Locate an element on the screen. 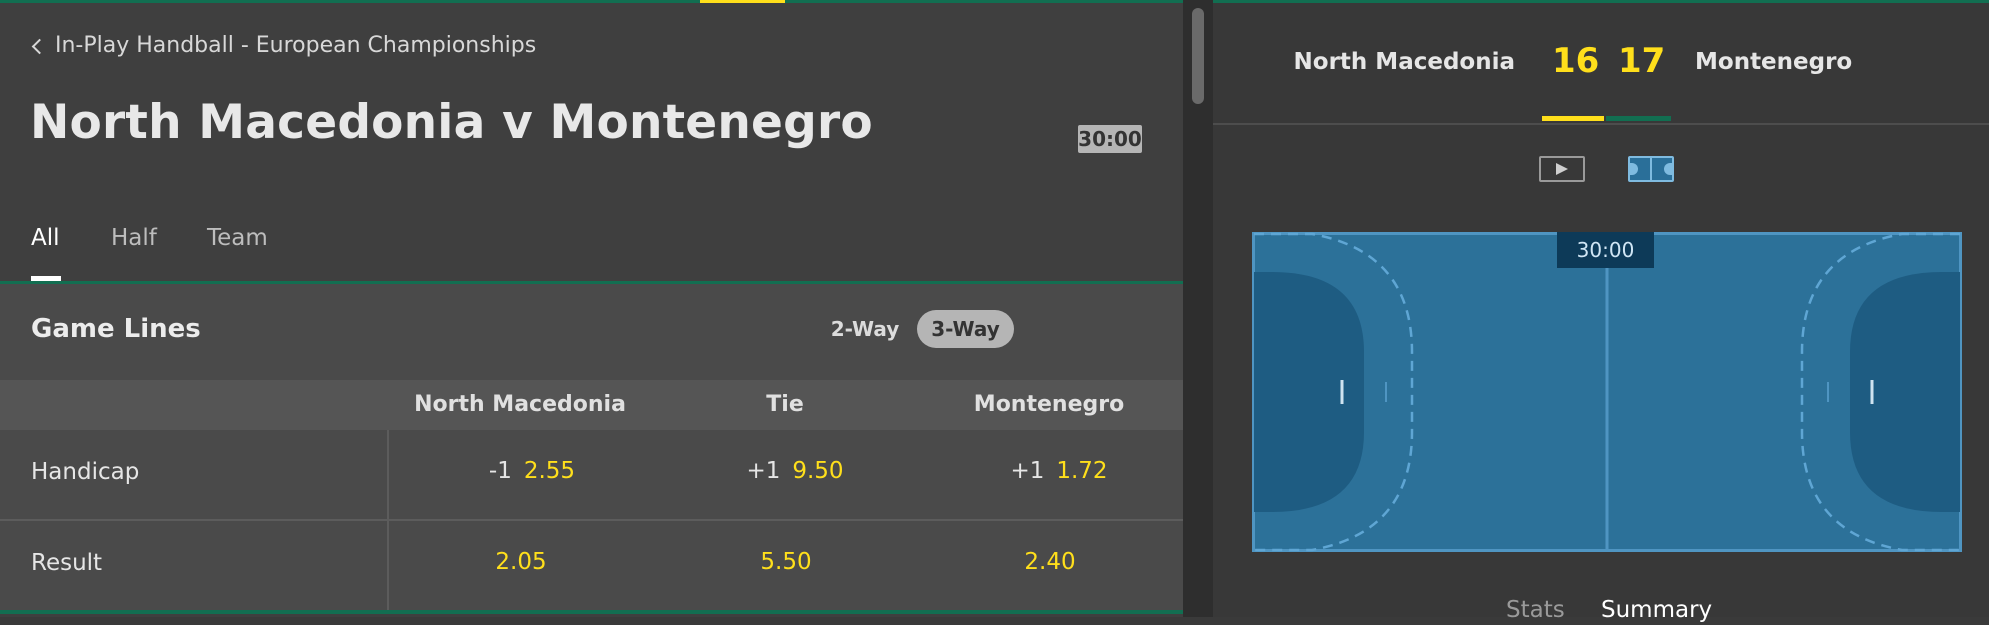  court-clock: 30:00 is located at coordinates (1605, 250).